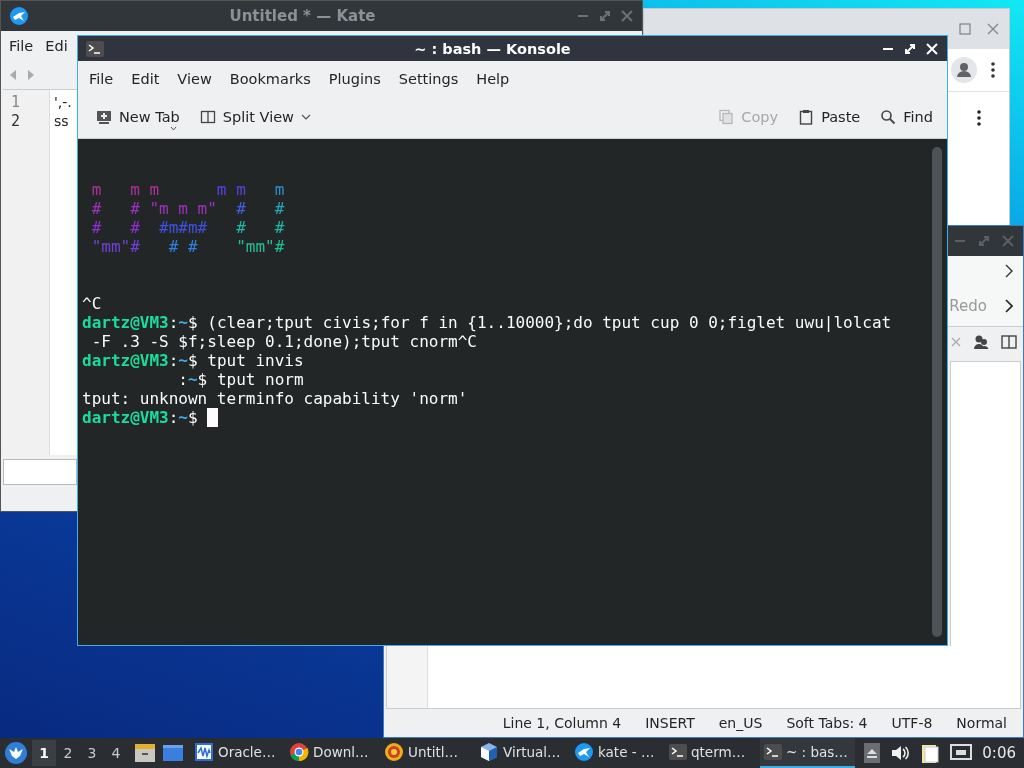 This screenshot has width=1024, height=768. What do you see at coordinates (740, 723) in the screenshot?
I see `status-item: en_US` at bounding box center [740, 723].